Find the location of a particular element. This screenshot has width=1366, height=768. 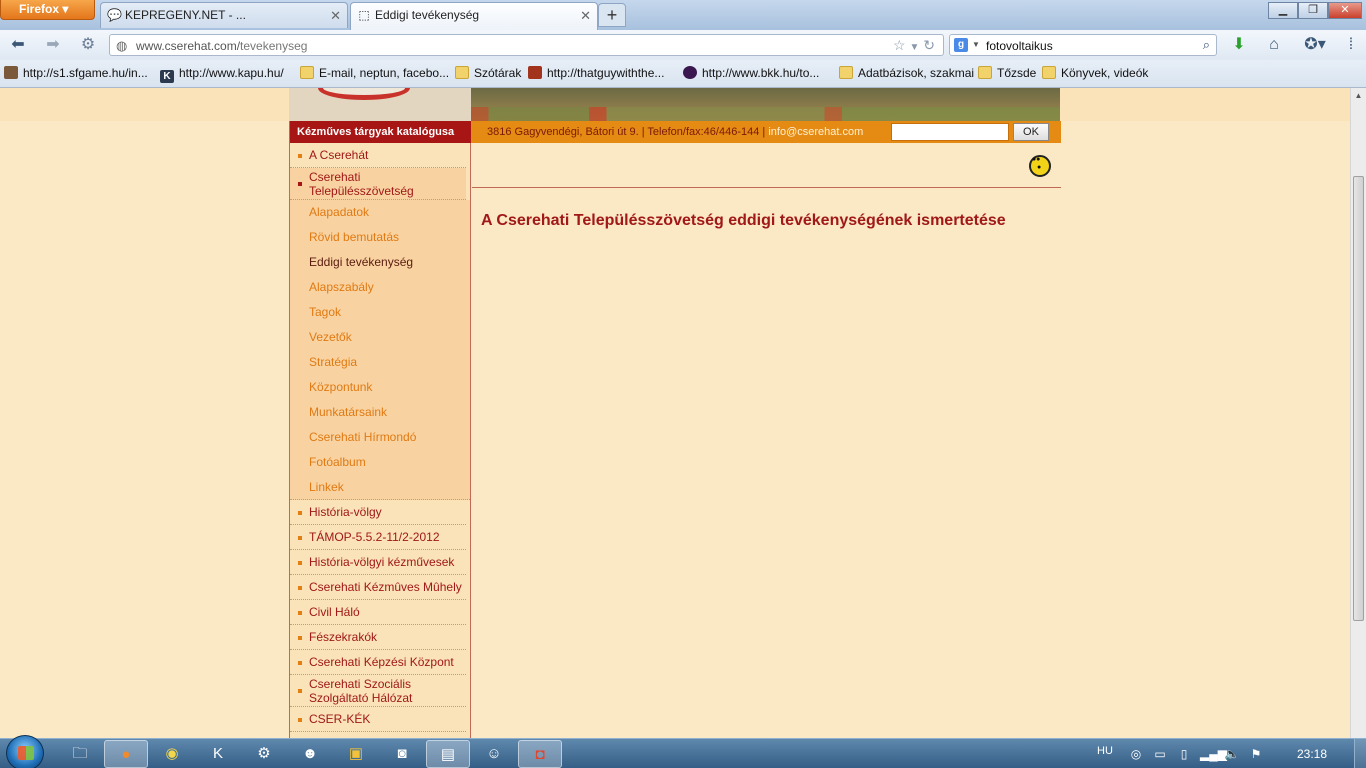

bookmarks-menu-button: ✪▾ is located at coordinates (1315, 45).